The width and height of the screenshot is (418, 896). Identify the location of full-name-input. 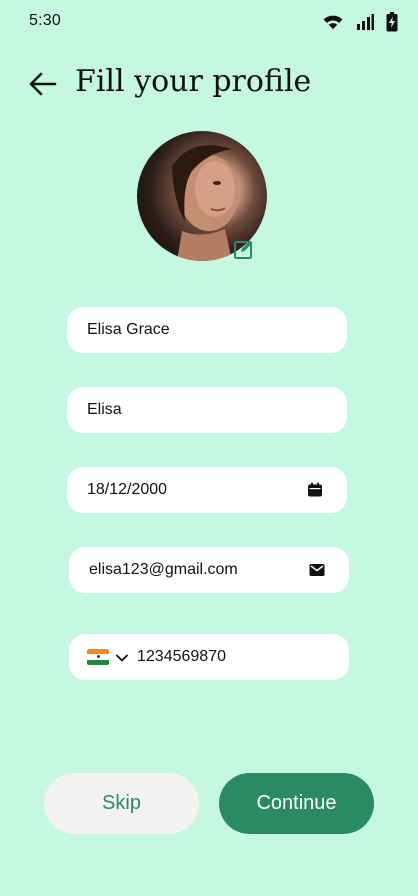
(207, 330).